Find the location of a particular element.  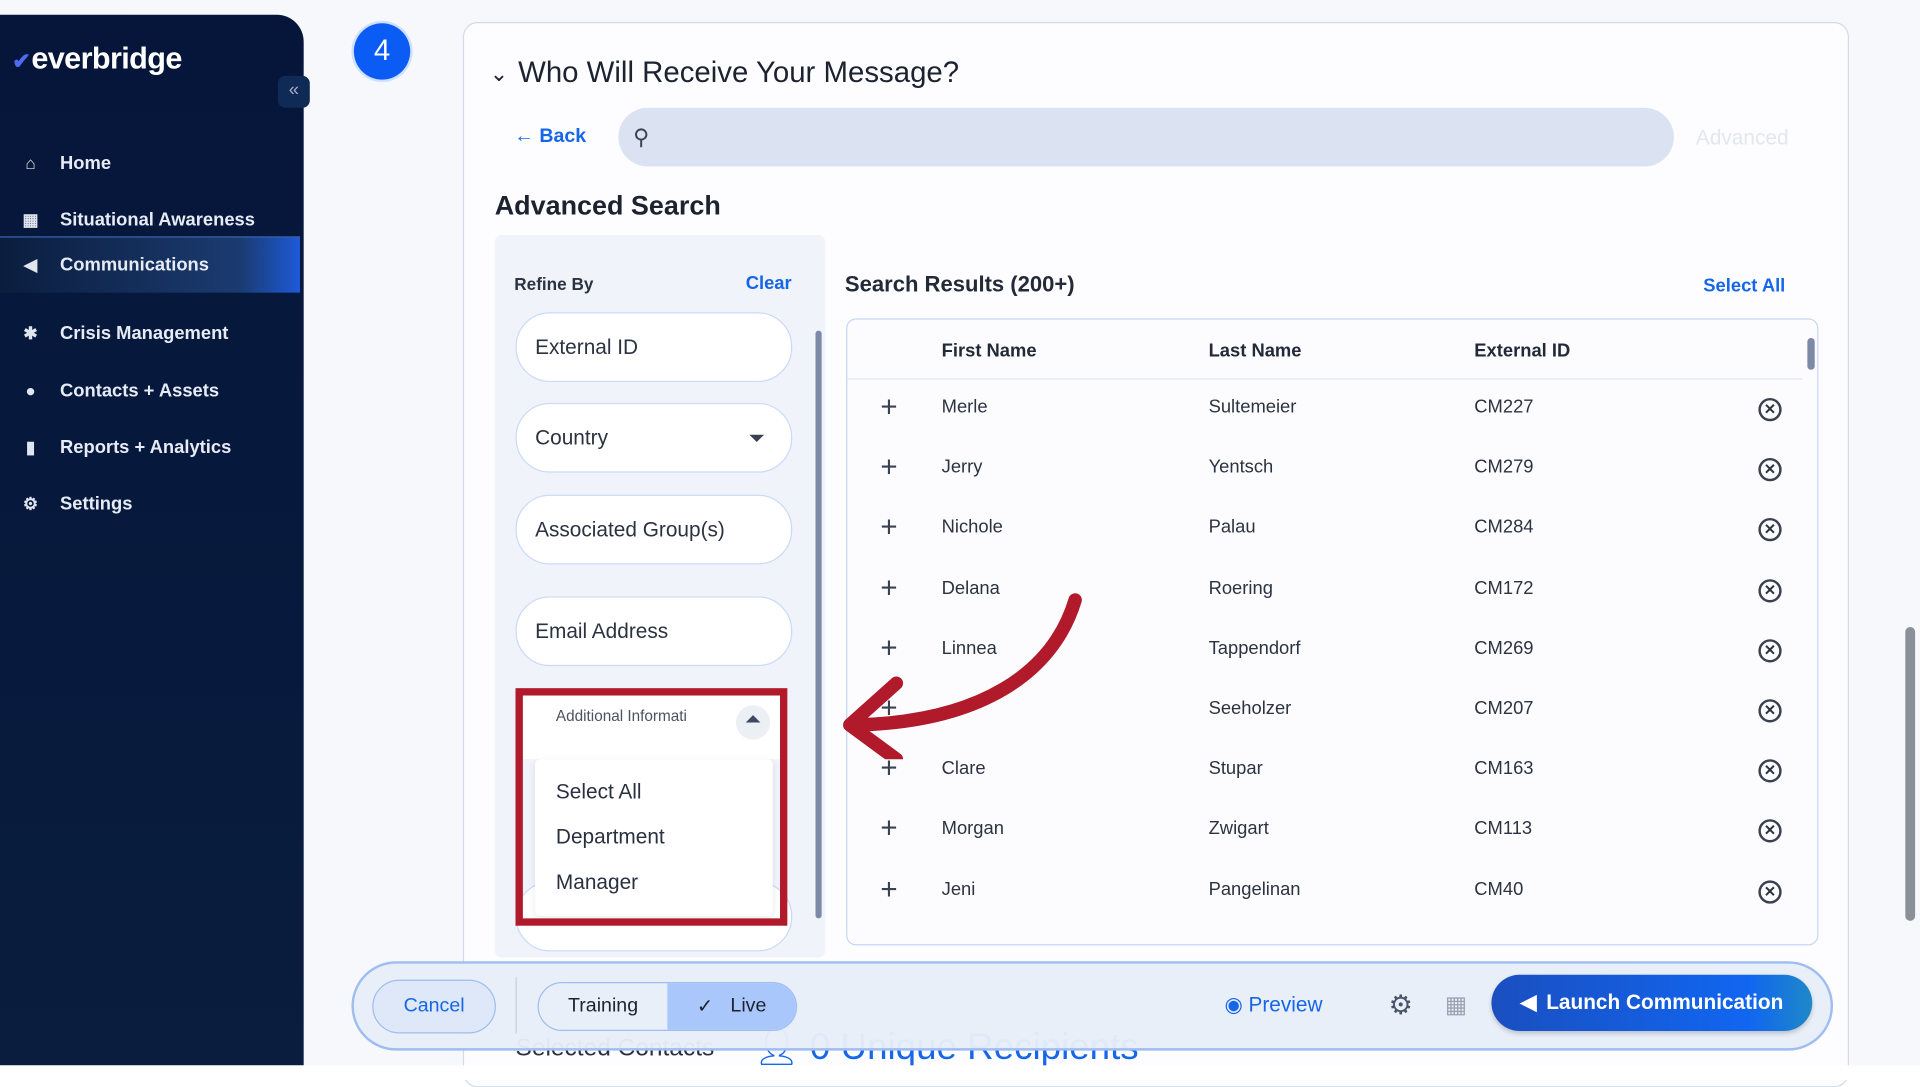

training-toggle: Training is located at coordinates (603, 1006).